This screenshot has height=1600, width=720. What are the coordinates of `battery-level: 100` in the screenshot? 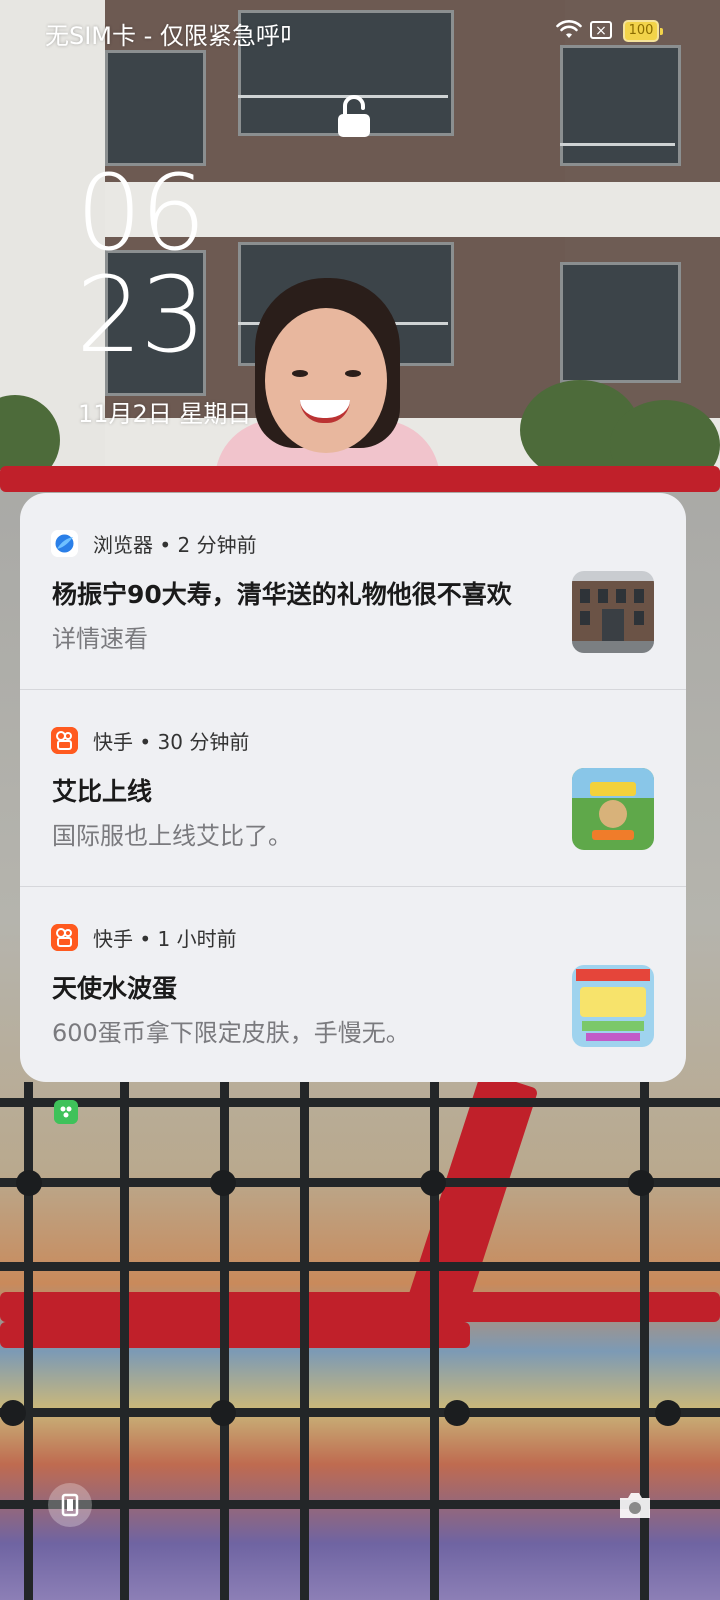 It's located at (641, 30).